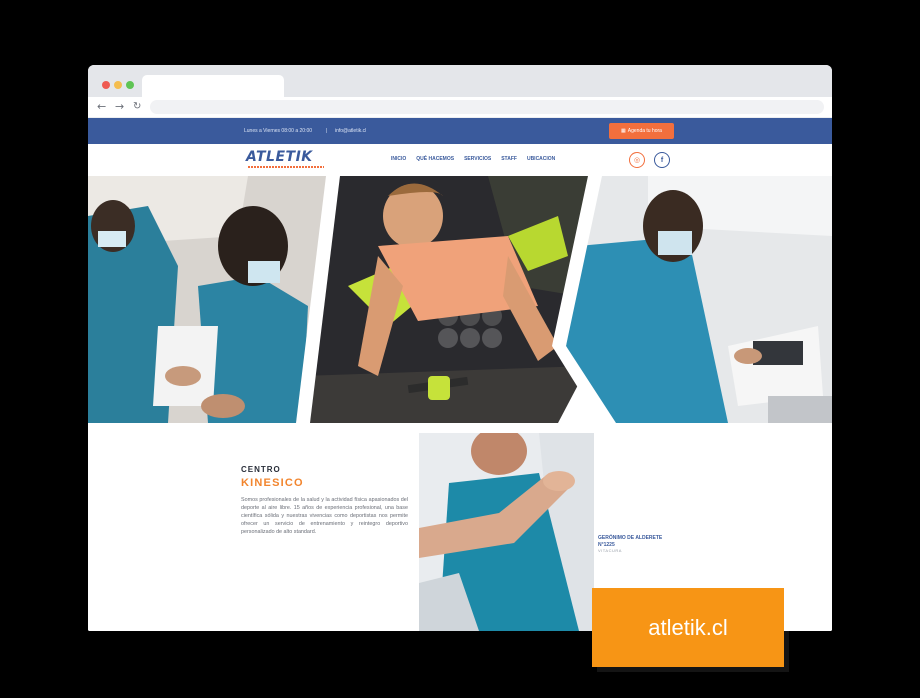 The height and width of the screenshot is (698, 920). I want to click on book-appointment-button: ▦ Agenda tu hora, so click(641, 131).